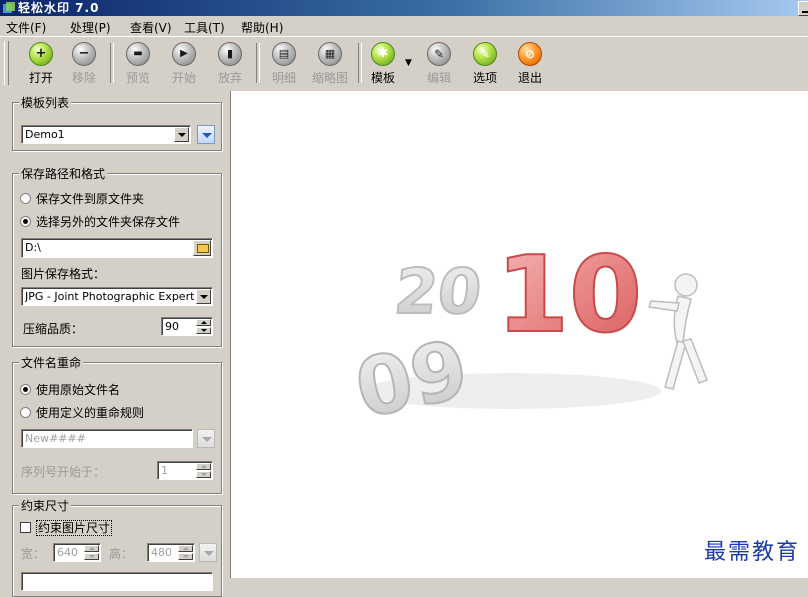 The width and height of the screenshot is (808, 597). Describe the element at coordinates (229, 78) in the screenshot. I see `abort-label: 放弃` at that location.